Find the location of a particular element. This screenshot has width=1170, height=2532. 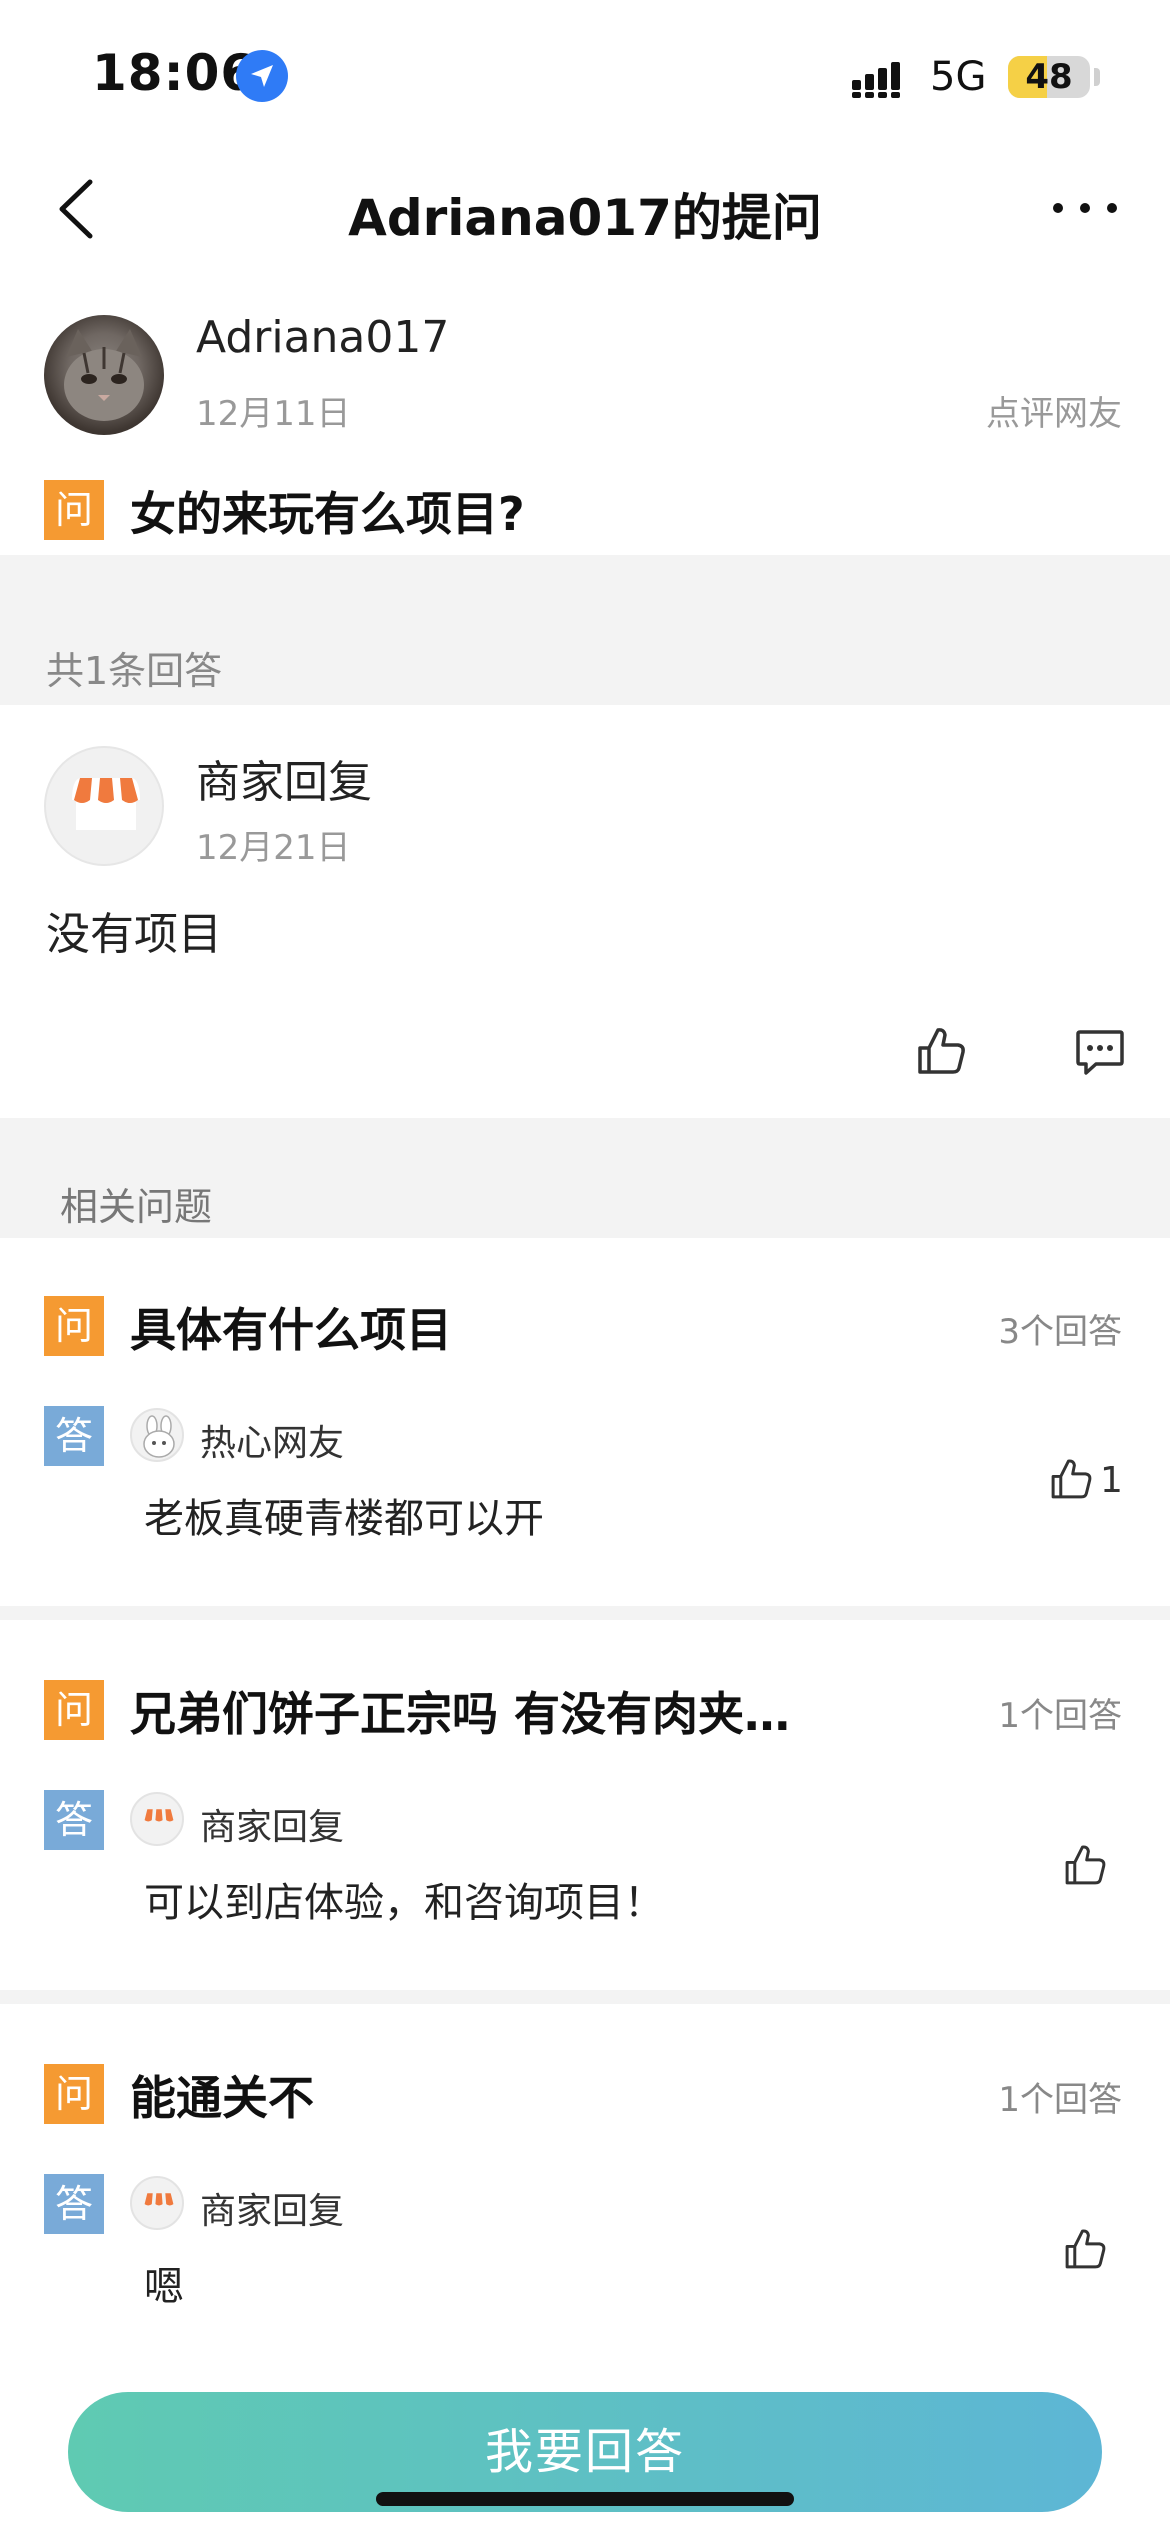

status-bar: 18:06 5G 48 is located at coordinates (585, 75).